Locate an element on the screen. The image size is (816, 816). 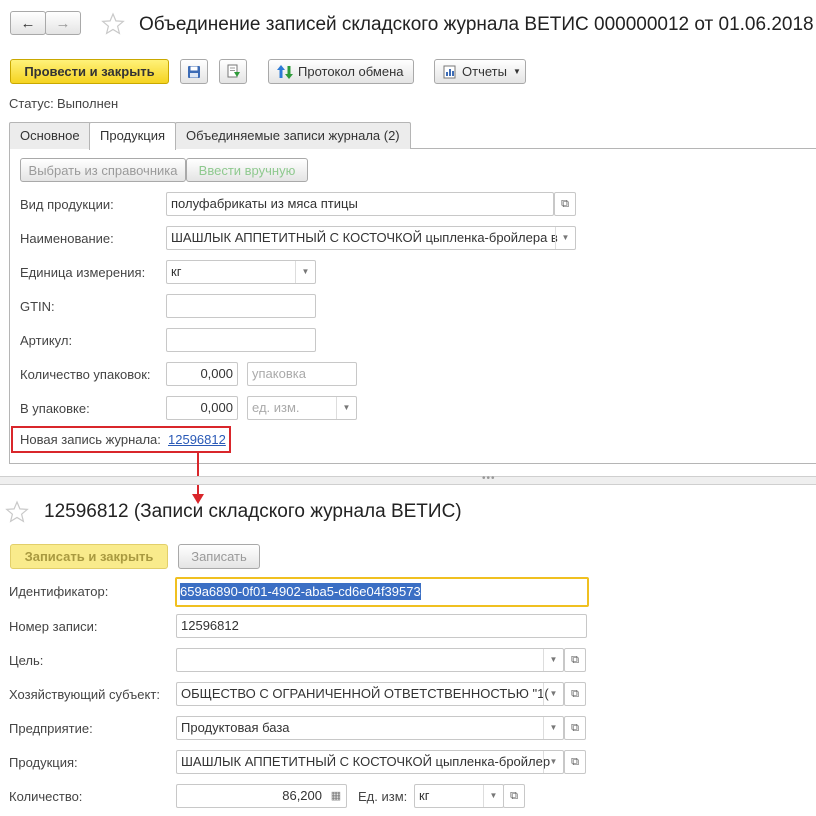
tab-main: Основное is located at coordinates (50, 135).